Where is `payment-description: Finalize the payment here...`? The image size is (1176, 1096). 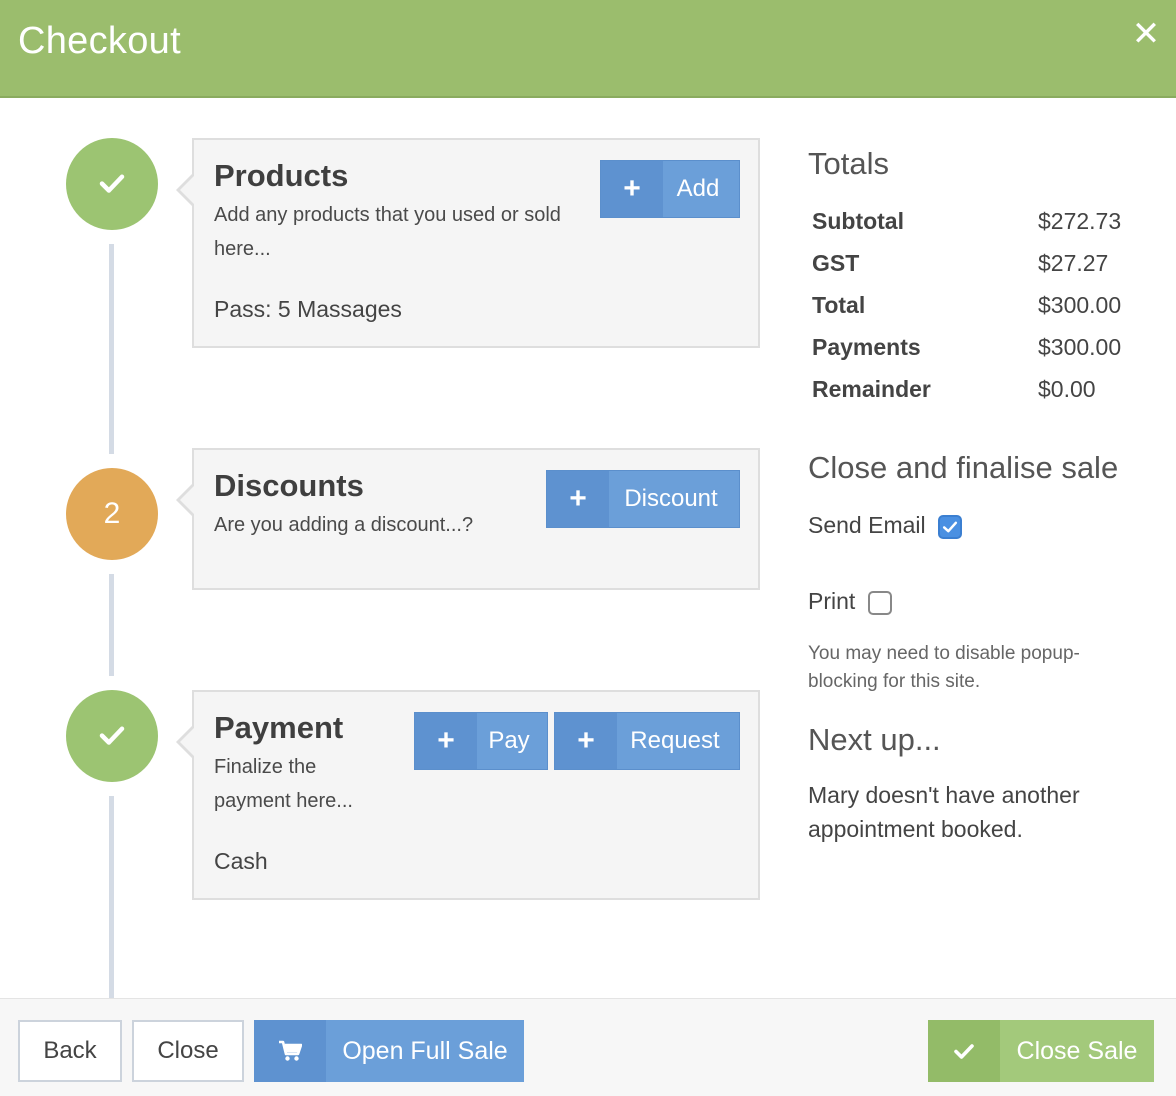 payment-description: Finalize the payment here... is located at coordinates (283, 784).